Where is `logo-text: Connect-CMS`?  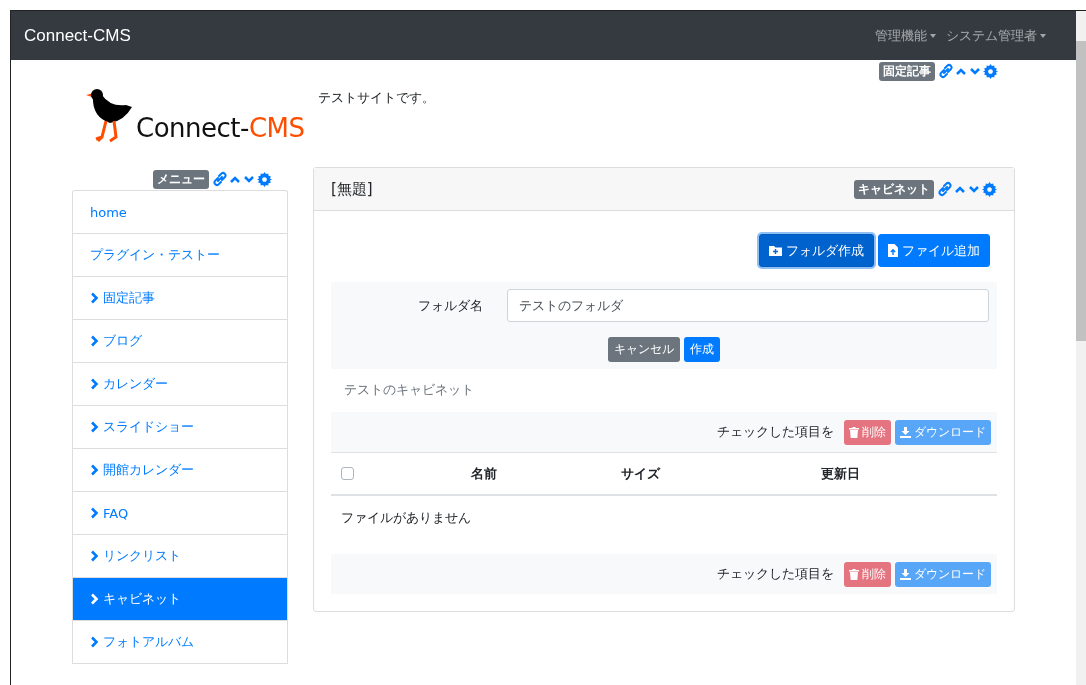 logo-text: Connect-CMS is located at coordinates (220, 128).